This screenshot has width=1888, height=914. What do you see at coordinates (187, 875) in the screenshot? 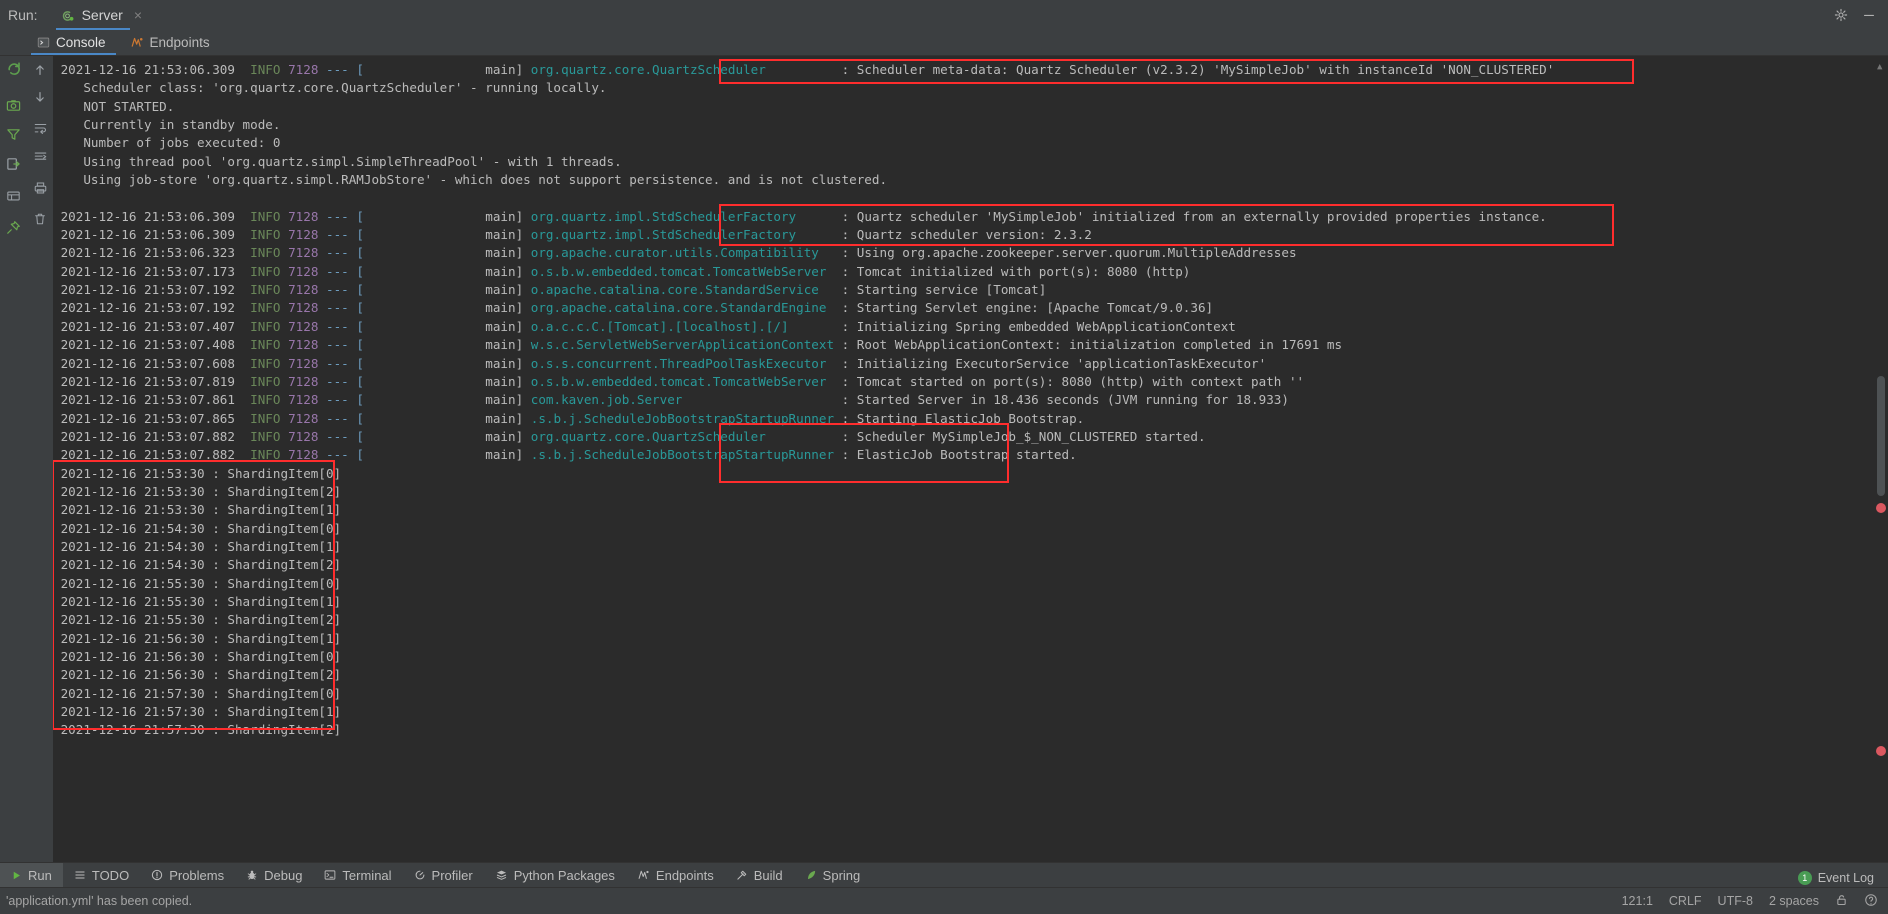
I see `bottom-tab-problems: Problems` at bounding box center [187, 875].